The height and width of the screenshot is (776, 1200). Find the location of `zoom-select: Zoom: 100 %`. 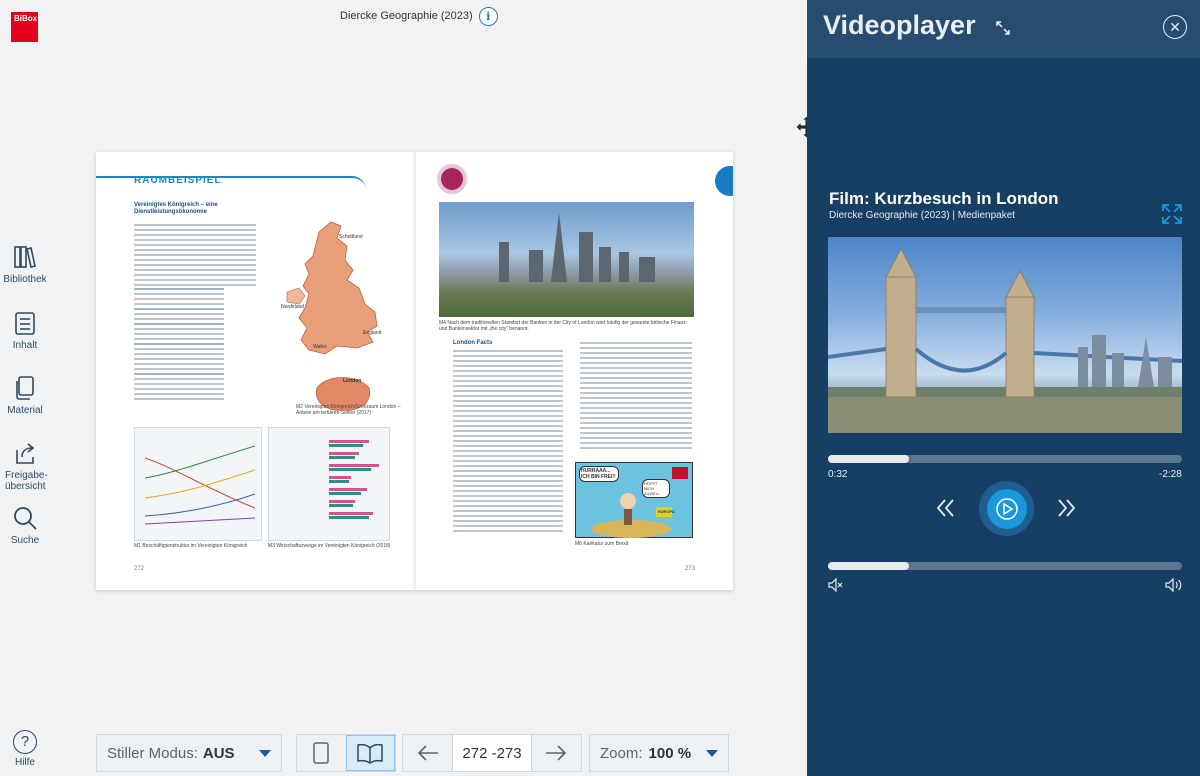

zoom-select: Zoom: 100 % is located at coordinates (659, 753).